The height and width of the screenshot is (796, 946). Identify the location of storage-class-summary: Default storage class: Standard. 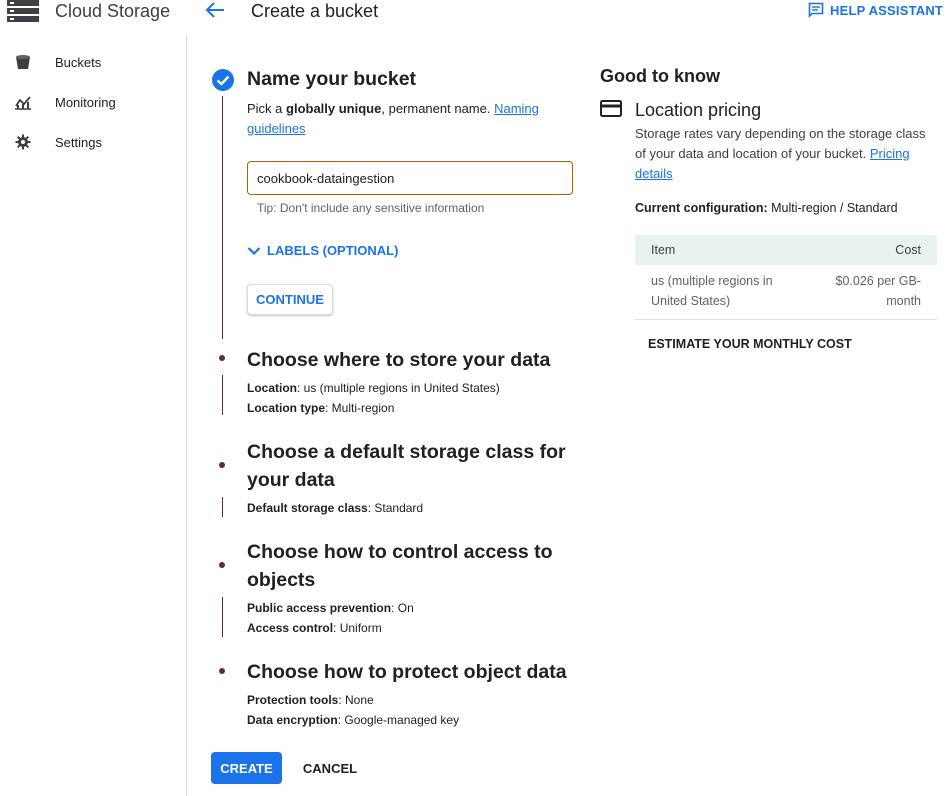
(335, 508).